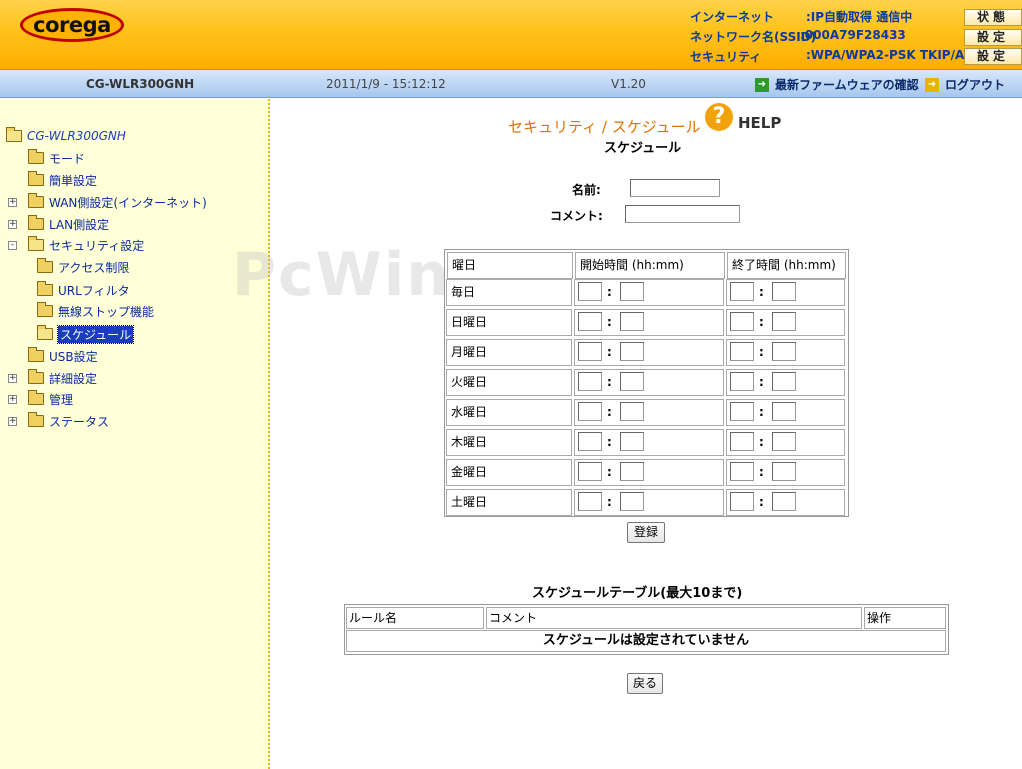  What do you see at coordinates (993, 17) in the screenshot?
I see `status-button: 状態` at bounding box center [993, 17].